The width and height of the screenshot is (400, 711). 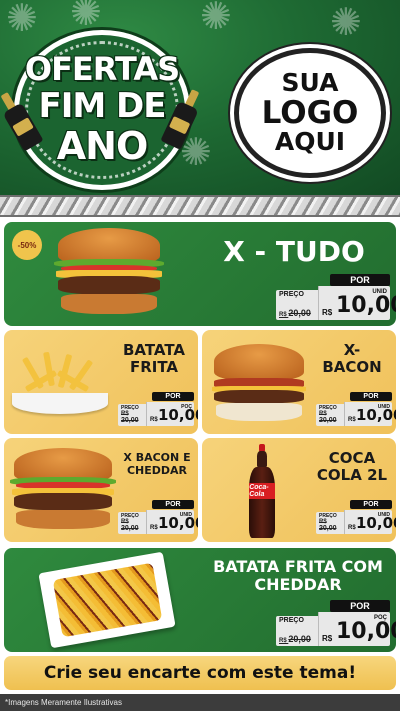 I want to click on cheddar-fries-image, so click(x=107, y=600).